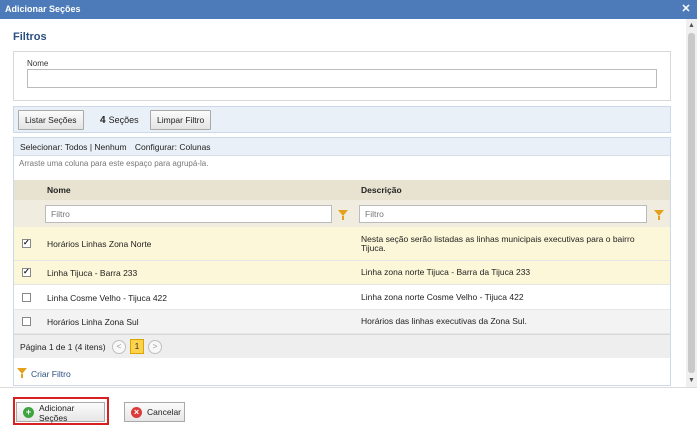 This screenshot has width=697, height=432. Describe the element at coordinates (691, 380) in the screenshot. I see `scroll-down-icon: ▼` at that location.